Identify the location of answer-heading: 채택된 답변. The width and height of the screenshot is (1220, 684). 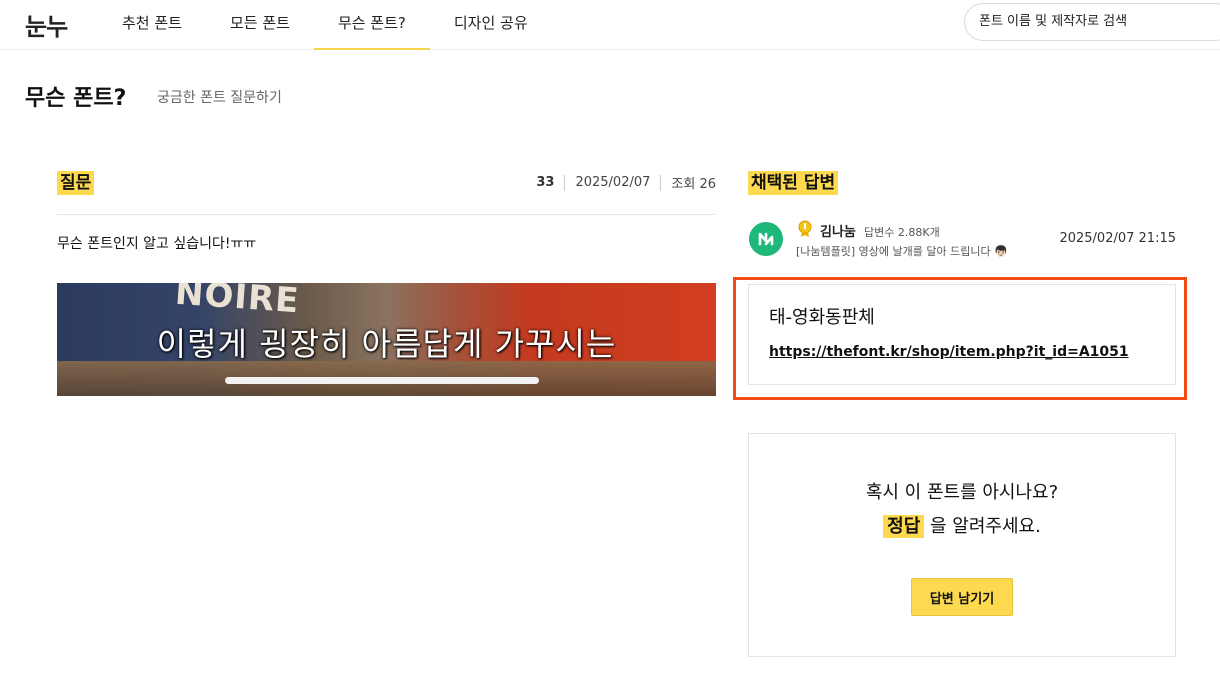
(793, 181).